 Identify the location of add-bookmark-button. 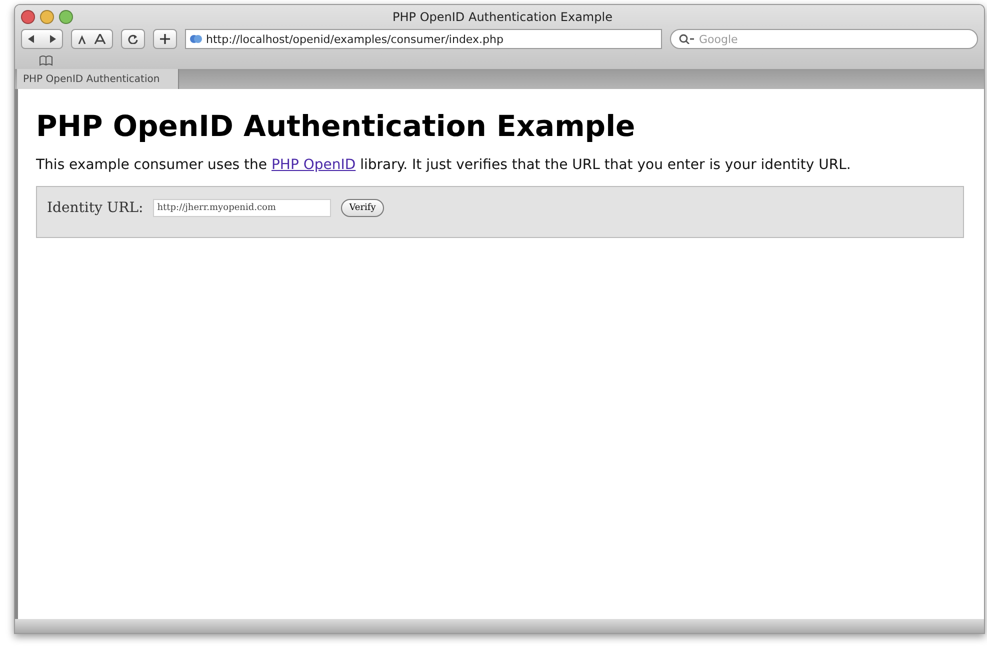
(165, 39).